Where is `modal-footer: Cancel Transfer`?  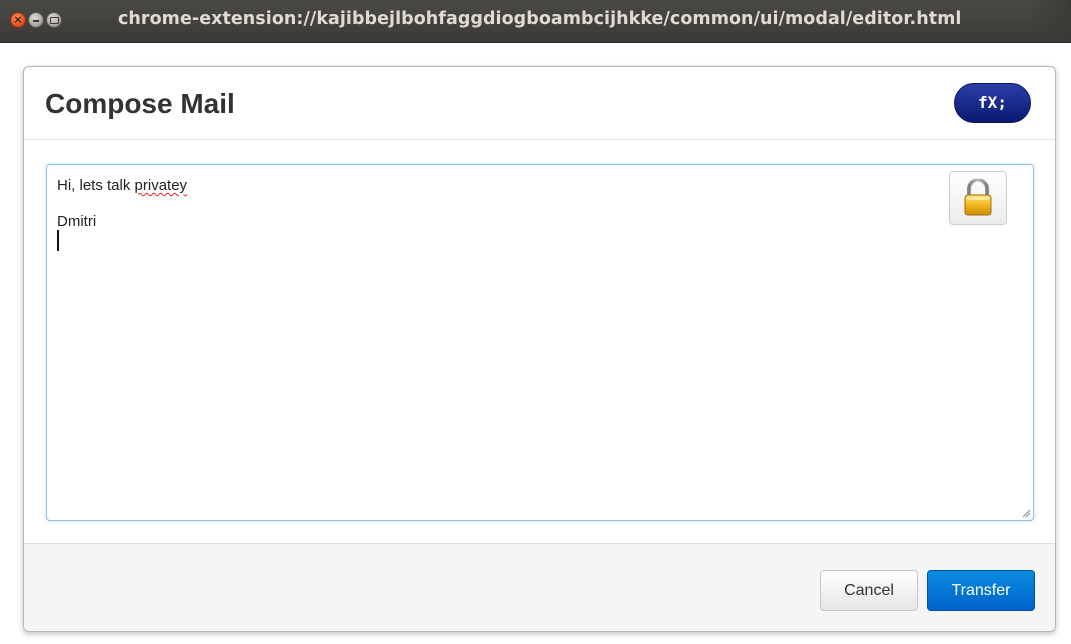 modal-footer: Cancel Transfer is located at coordinates (539, 587).